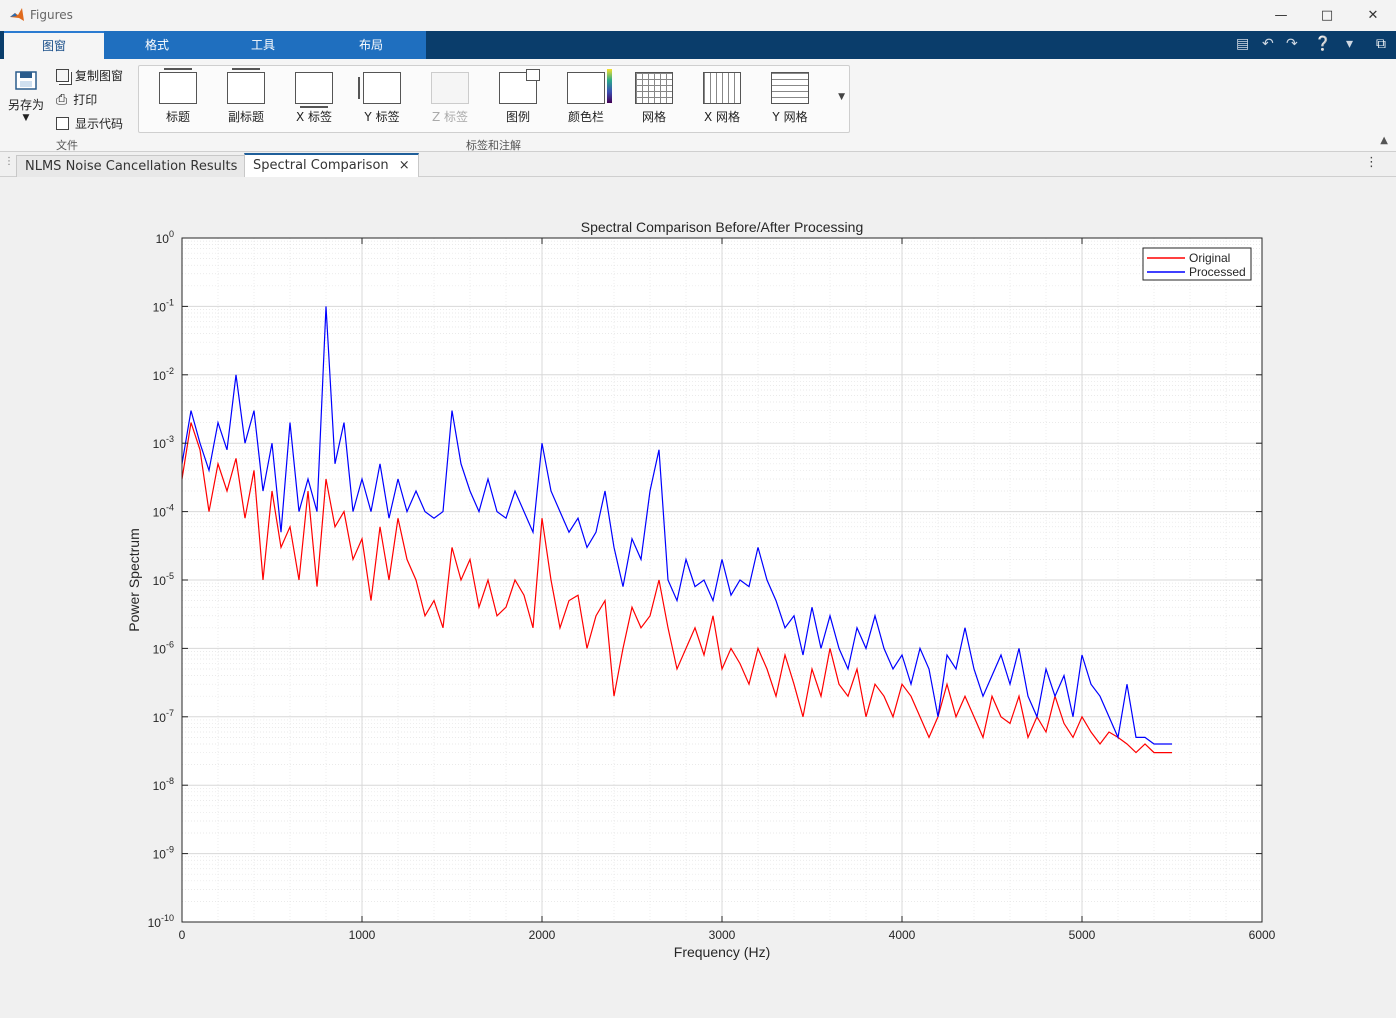  I want to click on doc-tab-nlms: NLMS Noise Cancellation Results ×, so click(142, 166).